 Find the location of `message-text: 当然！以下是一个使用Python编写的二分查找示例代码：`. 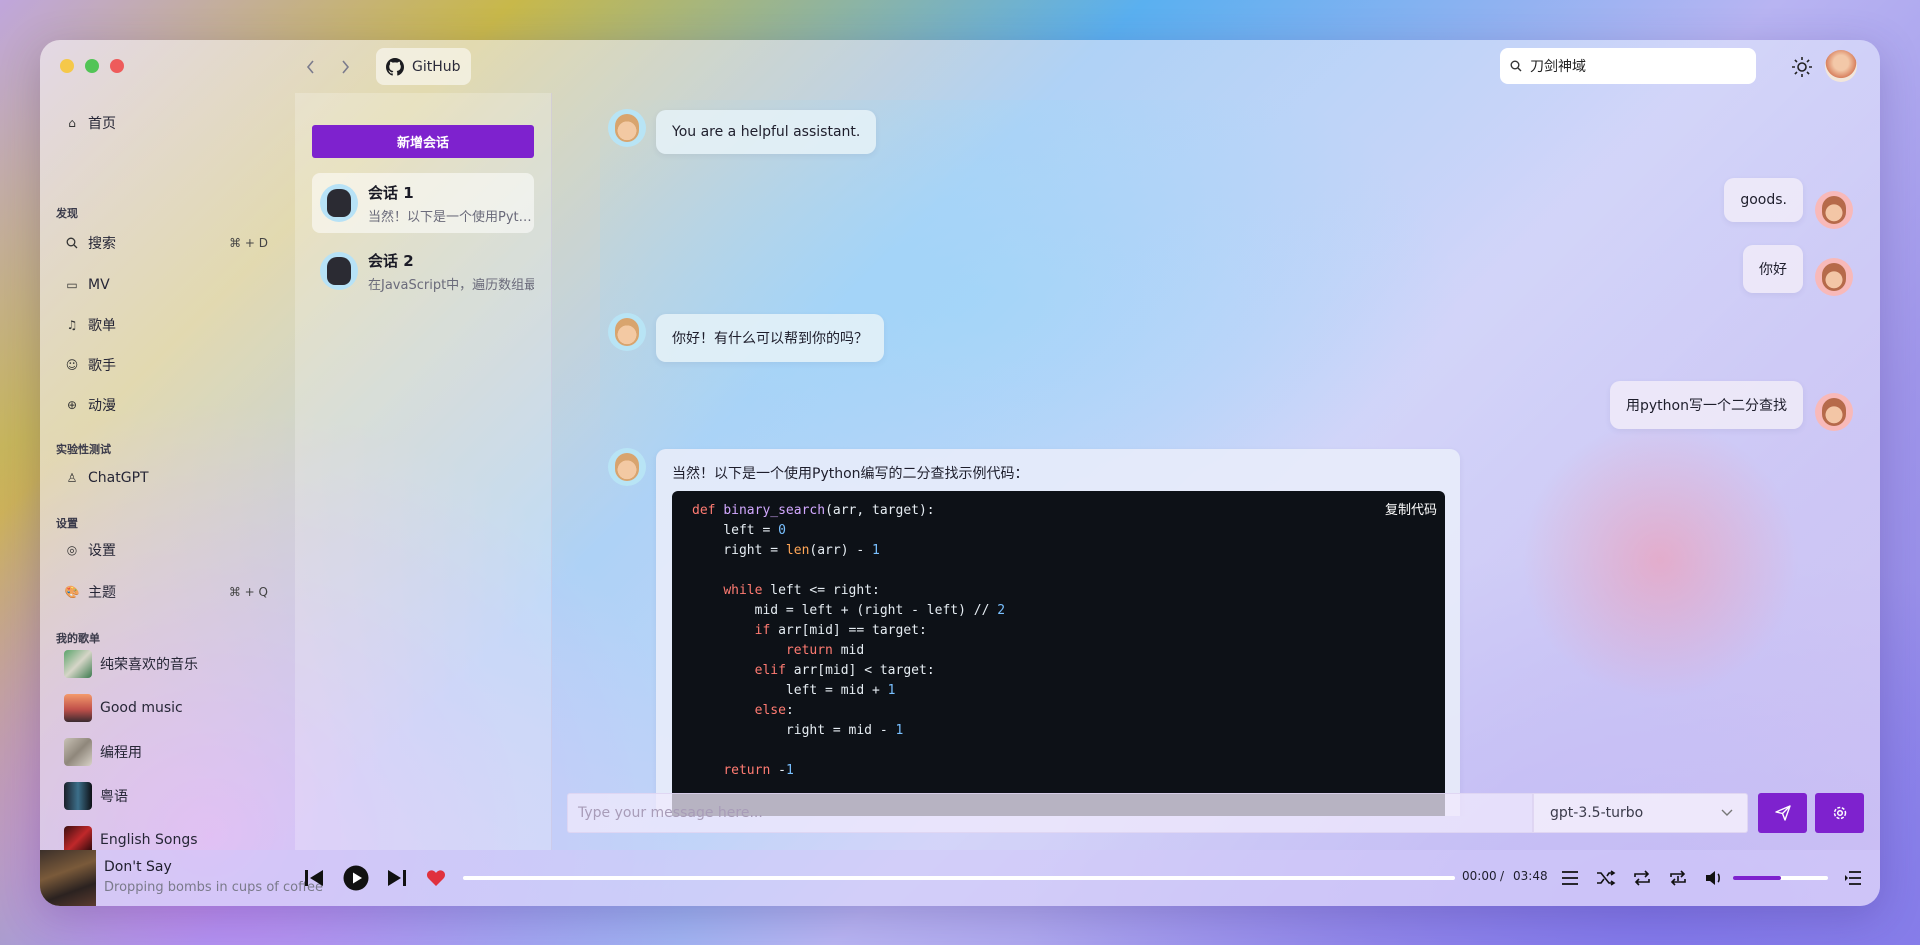

message-text: 当然！以下是一个使用Python编写的二分查找示例代码： is located at coordinates (850, 474).